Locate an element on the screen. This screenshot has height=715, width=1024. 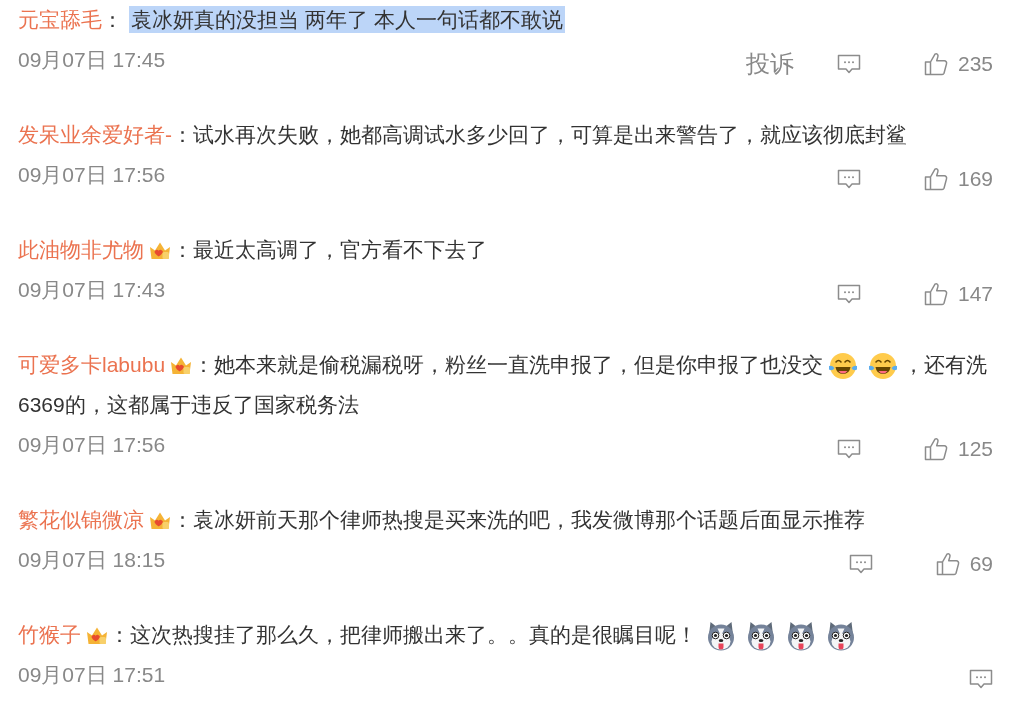
comment-text: 最近太高调了，官方看不下去了 is located at coordinates (340, 249).